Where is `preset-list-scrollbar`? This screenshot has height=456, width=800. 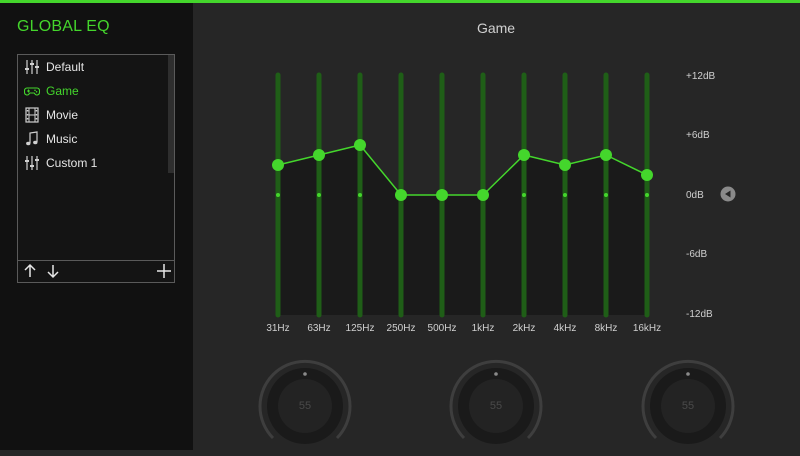
preset-list-scrollbar is located at coordinates (171, 114).